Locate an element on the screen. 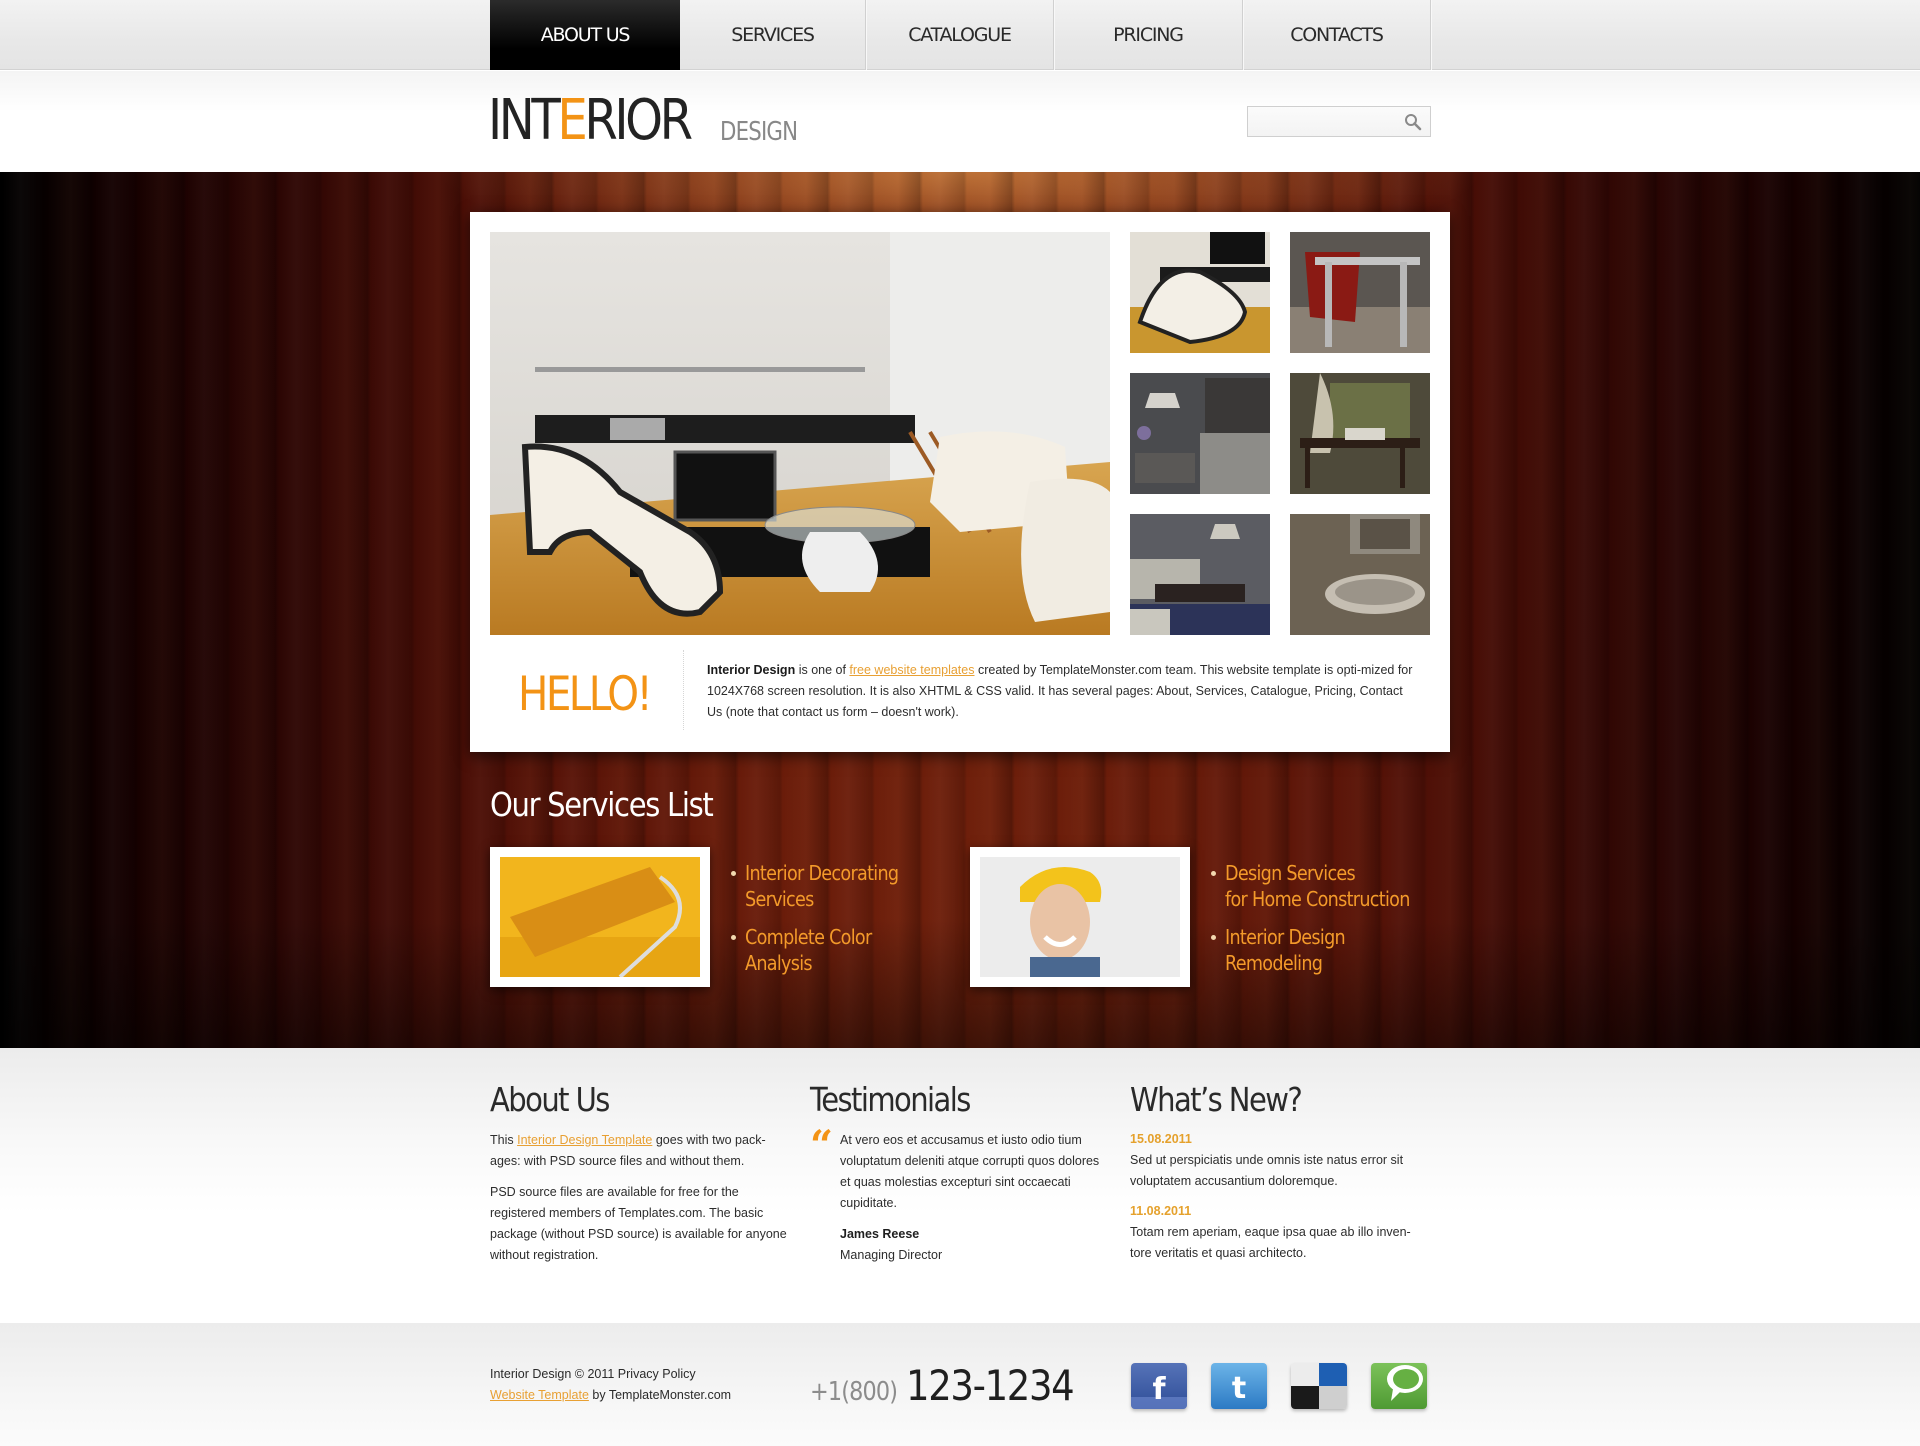 The width and height of the screenshot is (1920, 1446). service-item: Interior Design Remodeling is located at coordinates (1323, 950).